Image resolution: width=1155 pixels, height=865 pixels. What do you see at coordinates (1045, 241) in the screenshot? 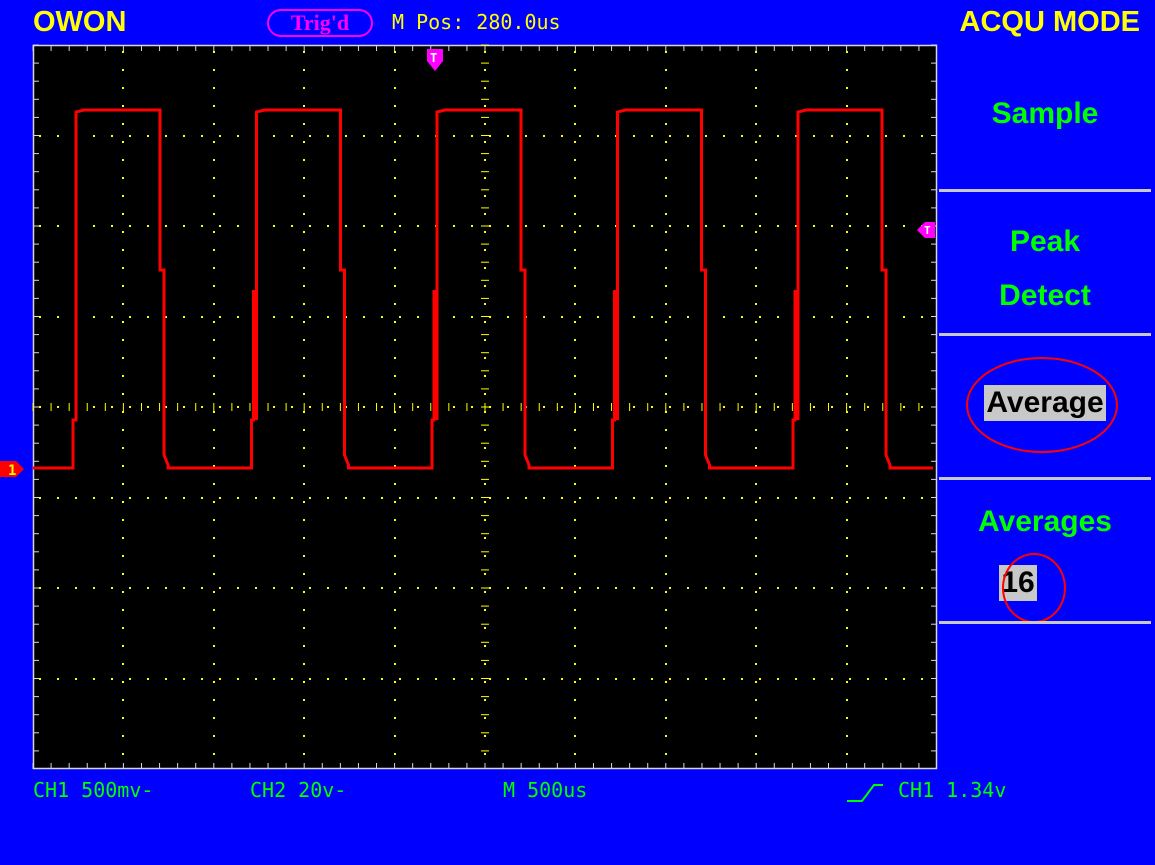
I see `peak-detect-label-line1: Peak` at bounding box center [1045, 241].